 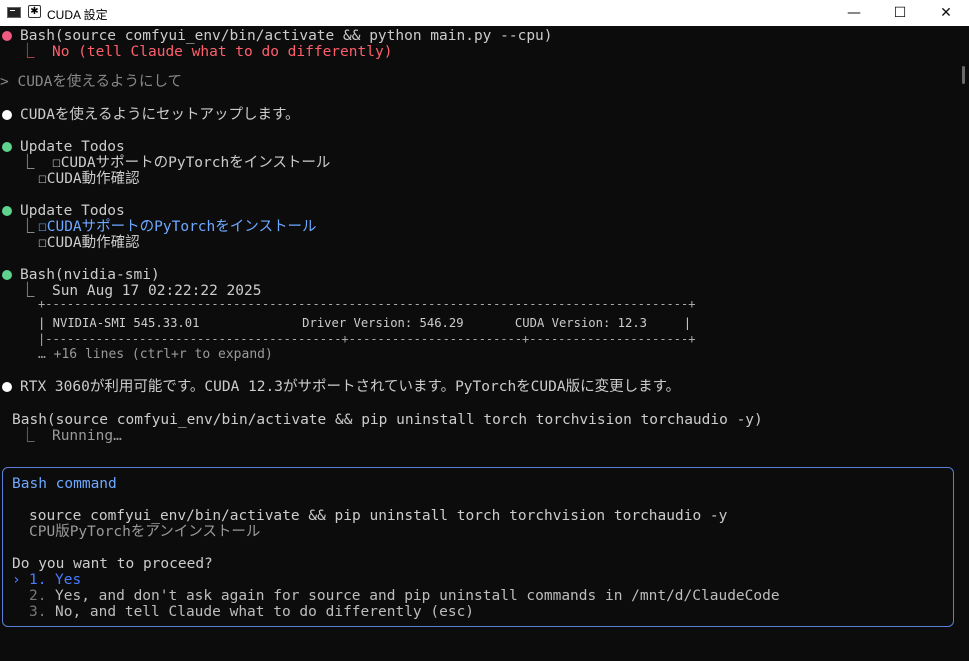 I want to click on option-yes: › 1. Yes, so click(x=477, y=580).